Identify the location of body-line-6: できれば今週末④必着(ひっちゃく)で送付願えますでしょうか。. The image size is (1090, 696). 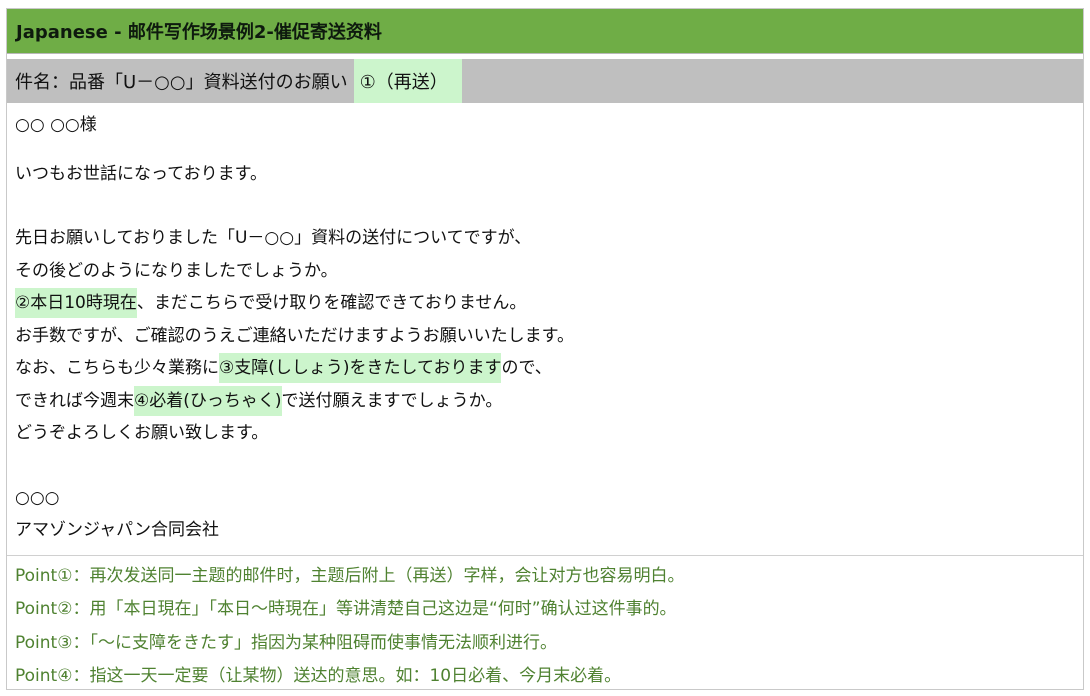
(545, 401).